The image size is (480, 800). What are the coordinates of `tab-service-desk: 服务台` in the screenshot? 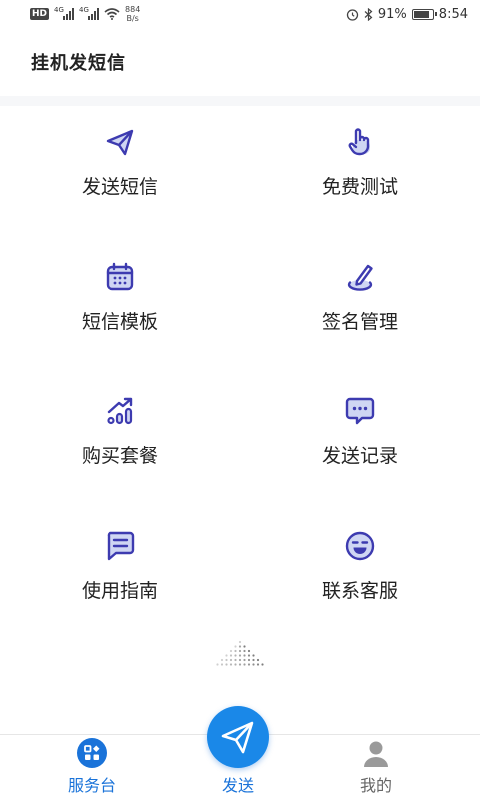 It's located at (92, 769).